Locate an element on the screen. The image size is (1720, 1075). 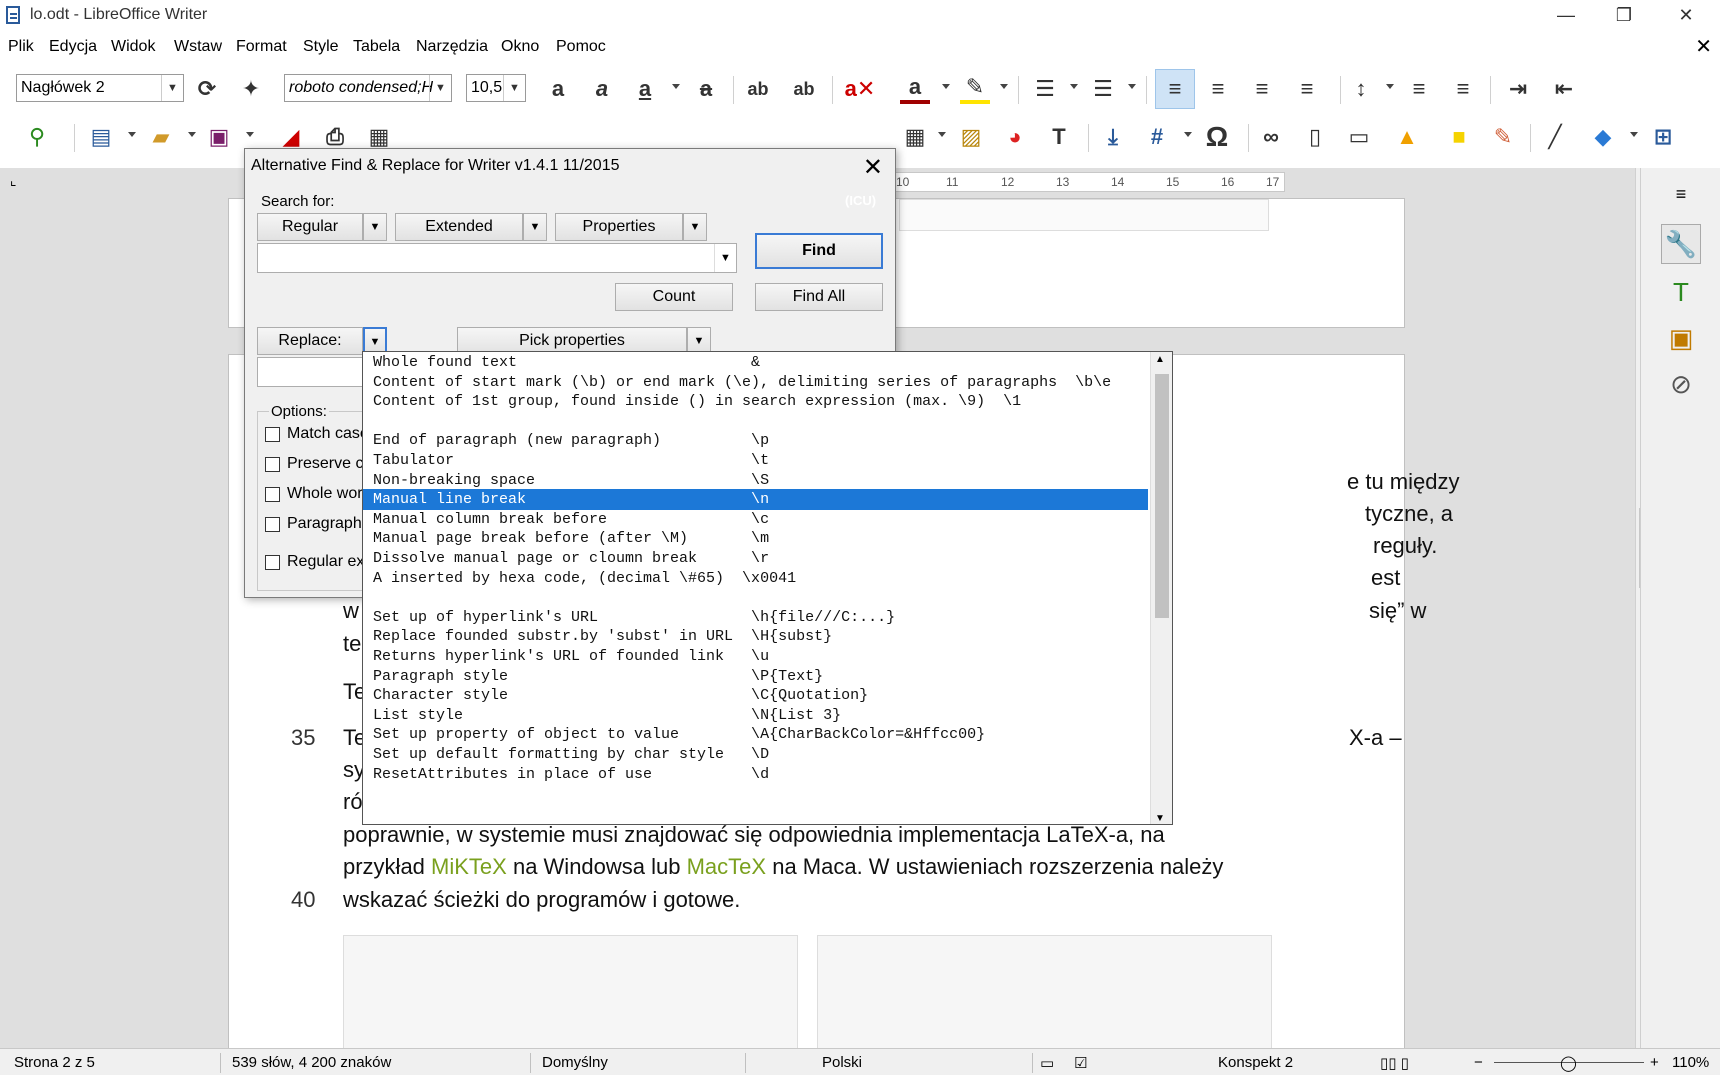
gallery-icon: ▣ is located at coordinates (1681, 338).